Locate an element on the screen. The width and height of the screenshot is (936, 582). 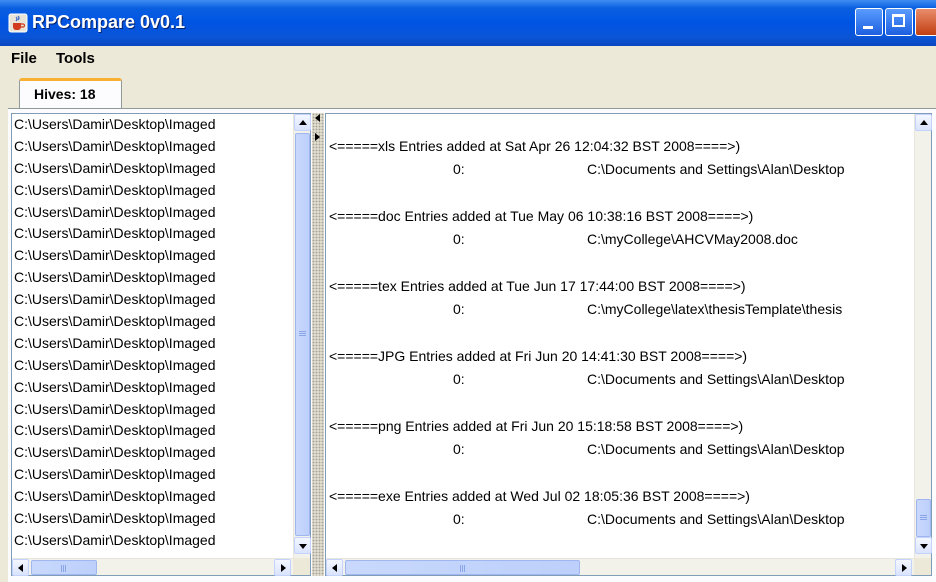
entries-scroll-down-button is located at coordinates (923, 545).